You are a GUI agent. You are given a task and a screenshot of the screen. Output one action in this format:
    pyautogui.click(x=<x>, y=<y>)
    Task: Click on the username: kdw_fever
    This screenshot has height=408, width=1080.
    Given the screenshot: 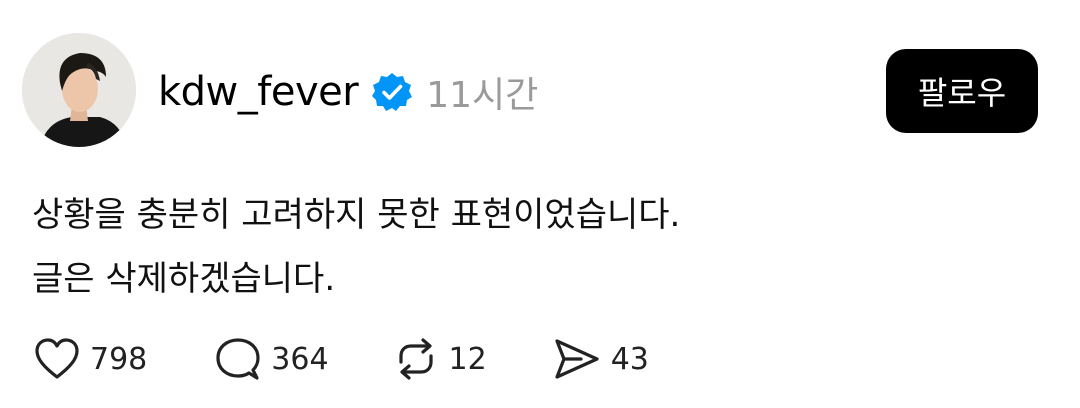 What is the action you would take?
    pyautogui.click(x=258, y=92)
    